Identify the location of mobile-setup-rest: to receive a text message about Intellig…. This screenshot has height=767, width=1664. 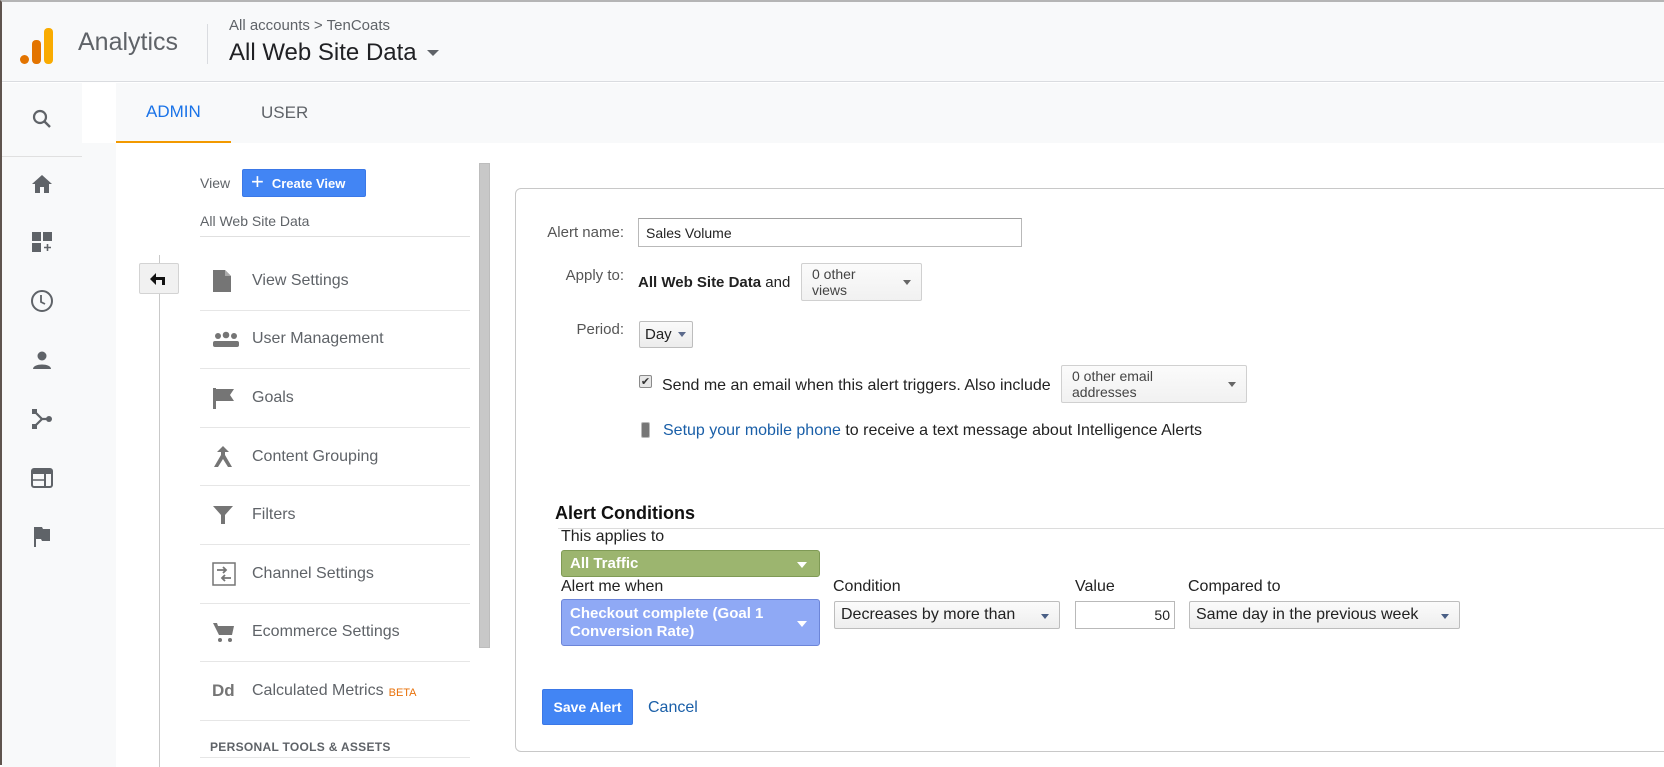
(1024, 430).